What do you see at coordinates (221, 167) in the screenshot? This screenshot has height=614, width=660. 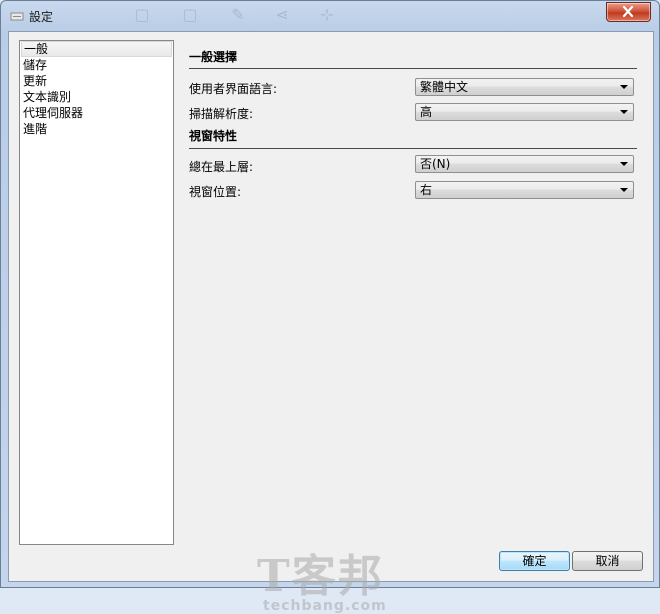 I see `always-on-top-label: 總在最上層:` at bounding box center [221, 167].